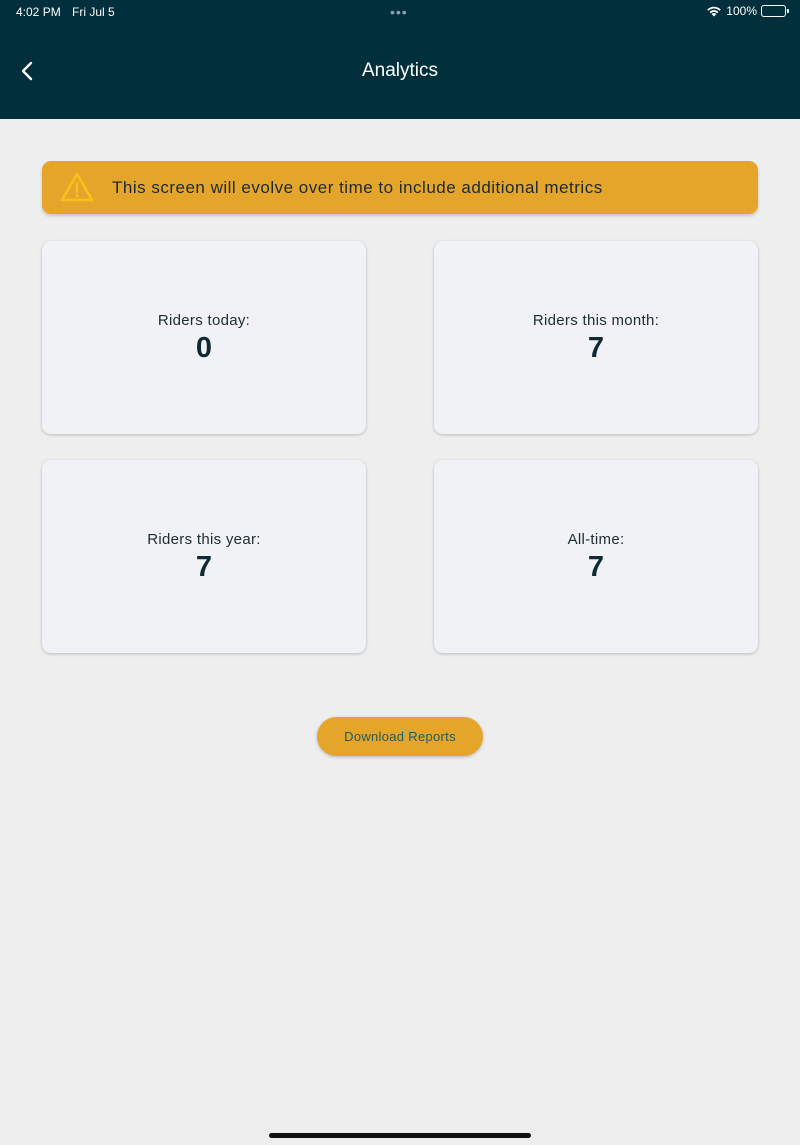  I want to click on status-indicators: 100%, so click(747, 11).